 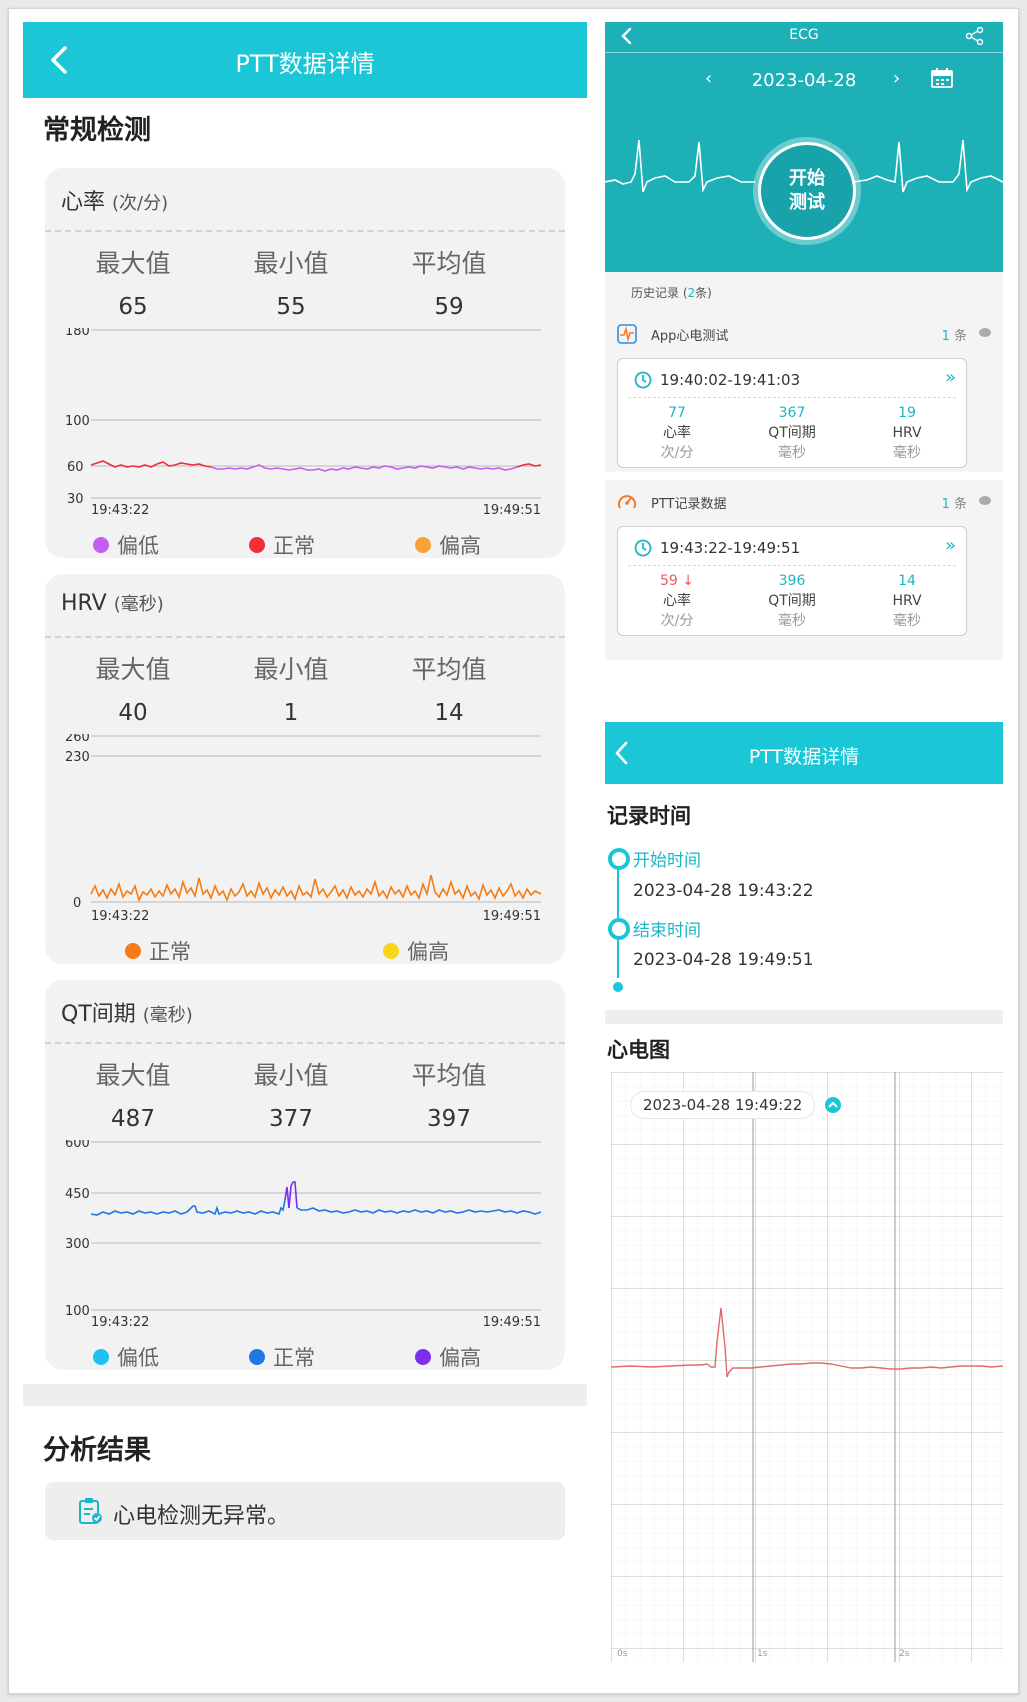 What do you see at coordinates (677, 601) in the screenshot?
I see `metric-name: 心率` at bounding box center [677, 601].